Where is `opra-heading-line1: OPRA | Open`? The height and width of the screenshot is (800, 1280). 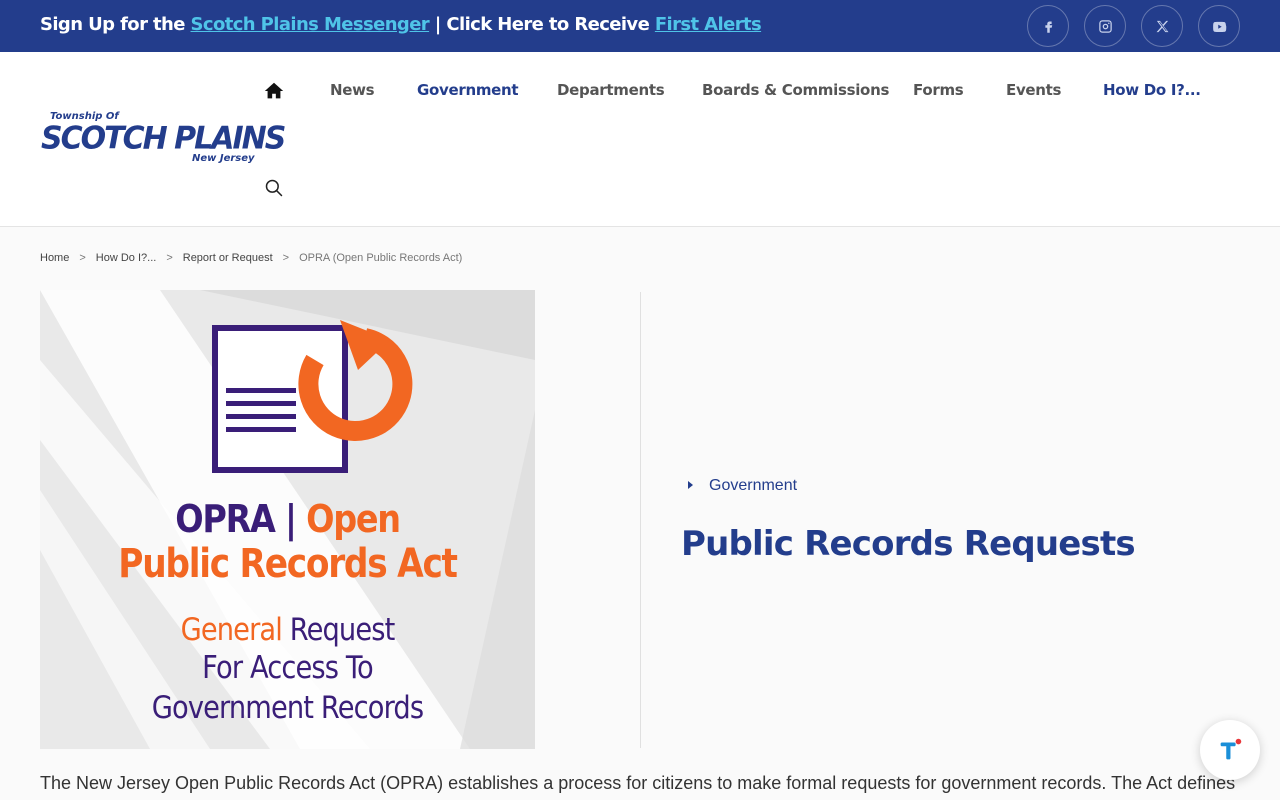 opra-heading-line1: OPRA | Open is located at coordinates (288, 519).